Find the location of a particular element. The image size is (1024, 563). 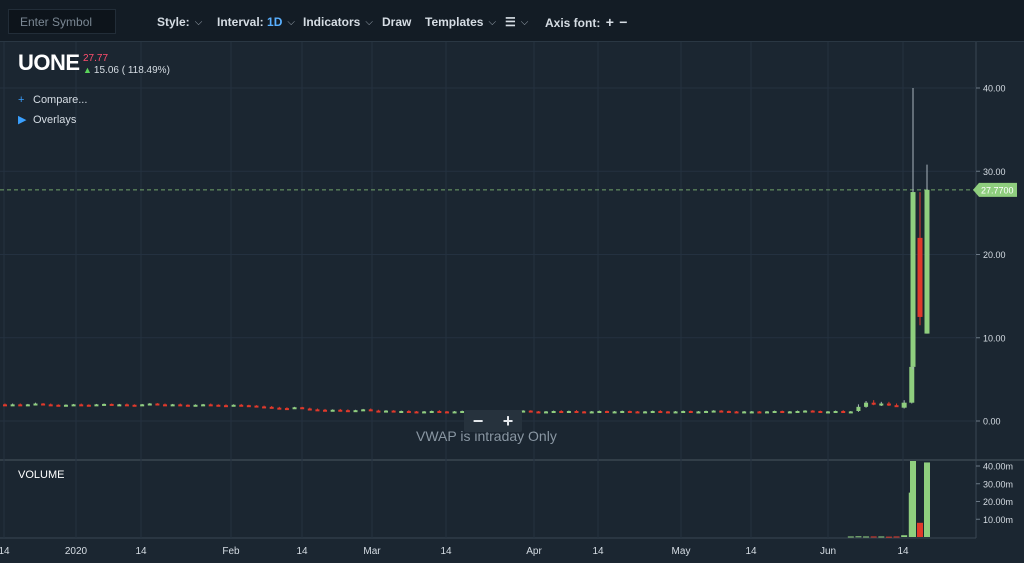

templates-menu: Templates ⌵ is located at coordinates (460, 22).